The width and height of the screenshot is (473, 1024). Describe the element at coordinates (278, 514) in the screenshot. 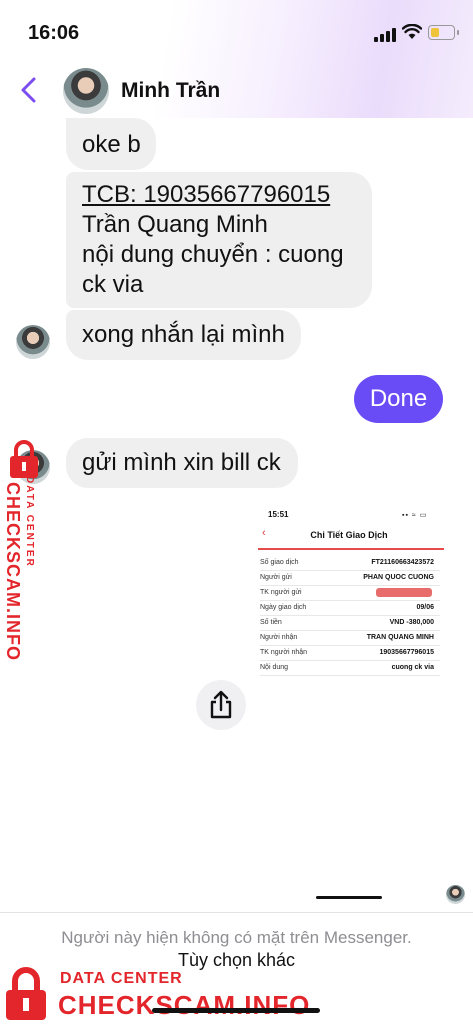

I see `receipt-time: 15:51` at that location.